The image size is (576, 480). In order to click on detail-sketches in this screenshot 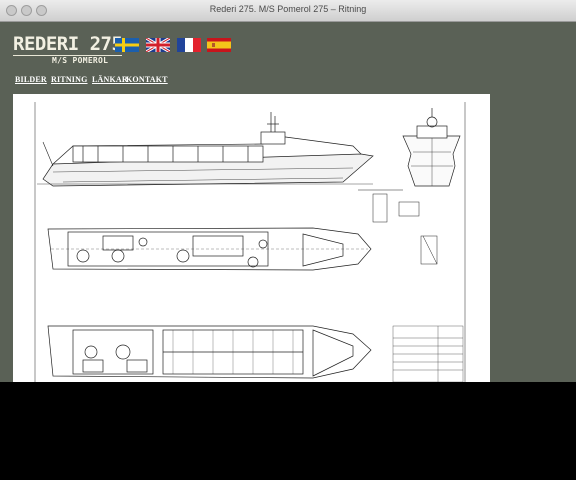, I will do `click(398, 227)`.